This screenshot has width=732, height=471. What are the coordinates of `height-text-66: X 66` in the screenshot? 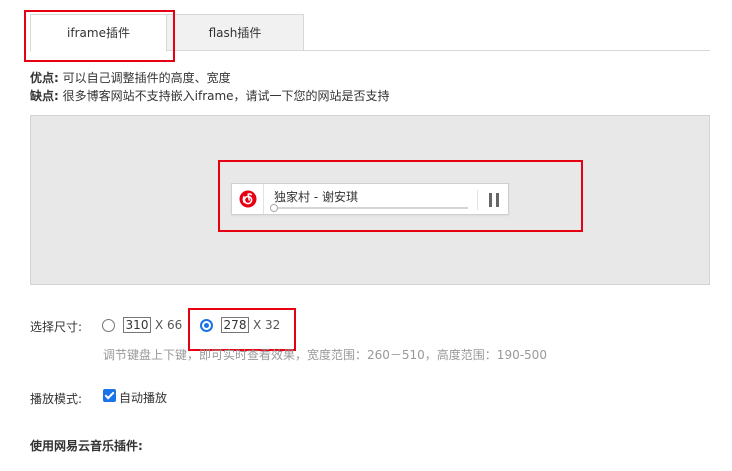 It's located at (169, 325).